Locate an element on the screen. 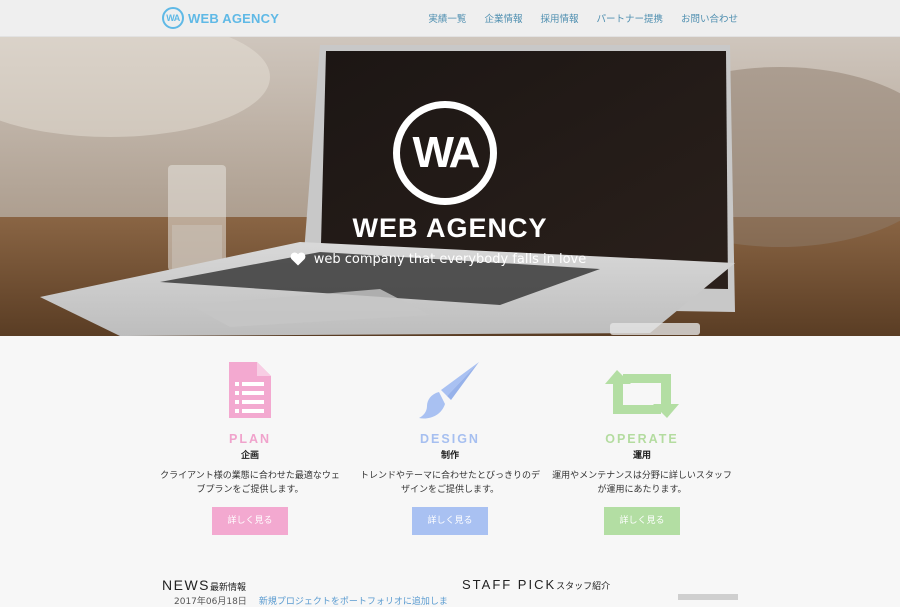 The width and height of the screenshot is (900, 607). paintbrush-icon is located at coordinates (450, 387).